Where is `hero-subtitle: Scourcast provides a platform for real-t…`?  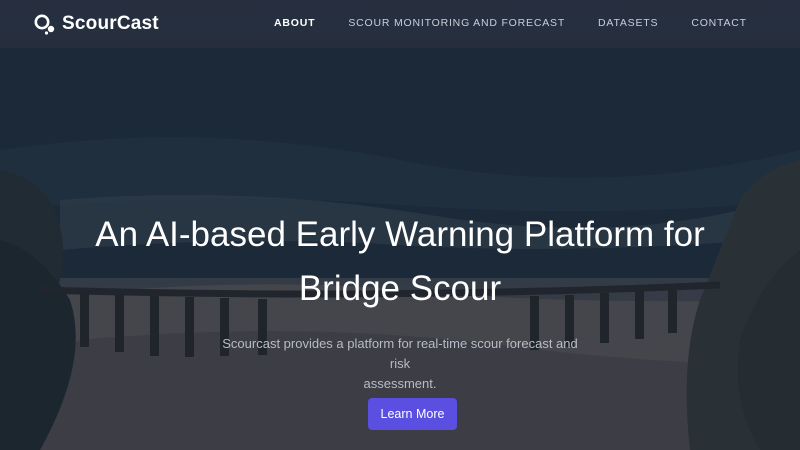 hero-subtitle: Scourcast provides a platform for real-t… is located at coordinates (400, 364).